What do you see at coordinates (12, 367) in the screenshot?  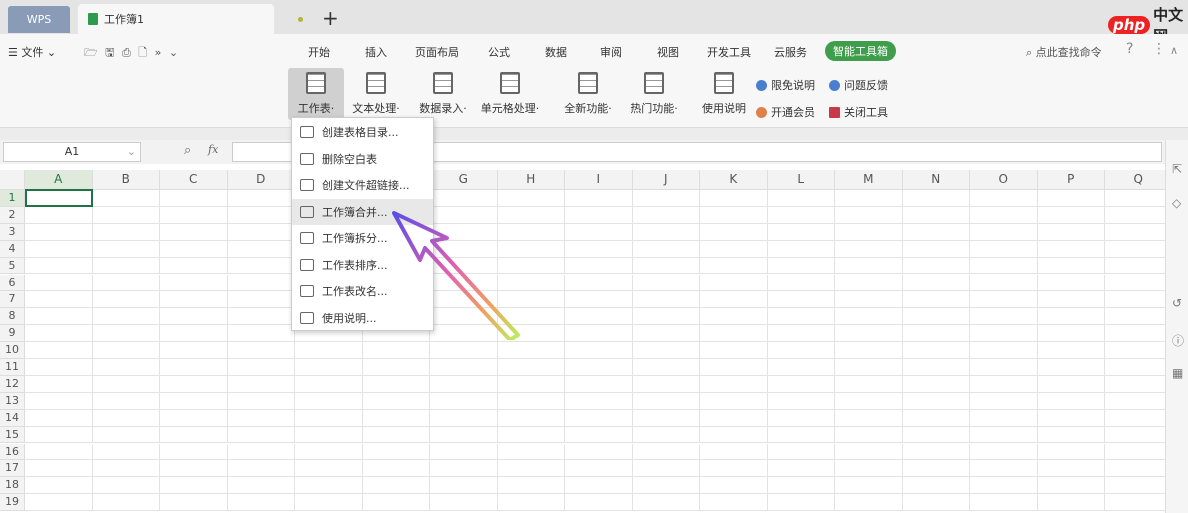 I see `row-header: 11` at bounding box center [12, 367].